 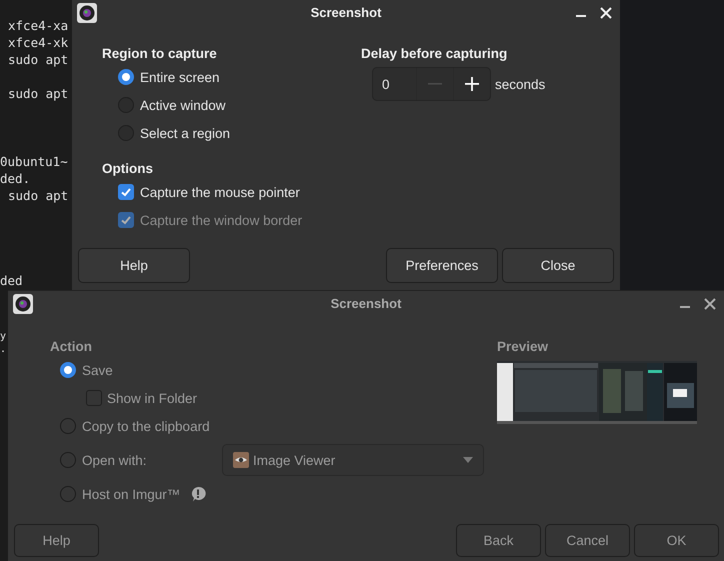 What do you see at coordinates (431, 84) in the screenshot?
I see `delay-spinbox: 0` at bounding box center [431, 84].